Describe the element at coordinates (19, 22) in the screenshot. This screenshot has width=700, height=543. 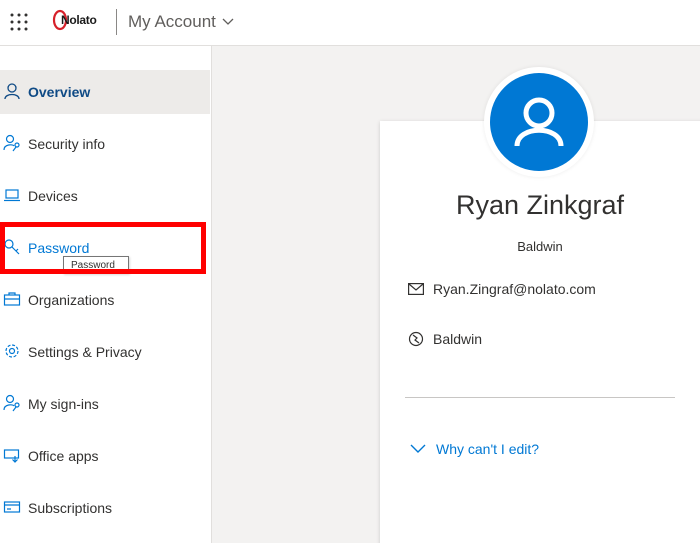
I see `app-launcher-icon` at that location.